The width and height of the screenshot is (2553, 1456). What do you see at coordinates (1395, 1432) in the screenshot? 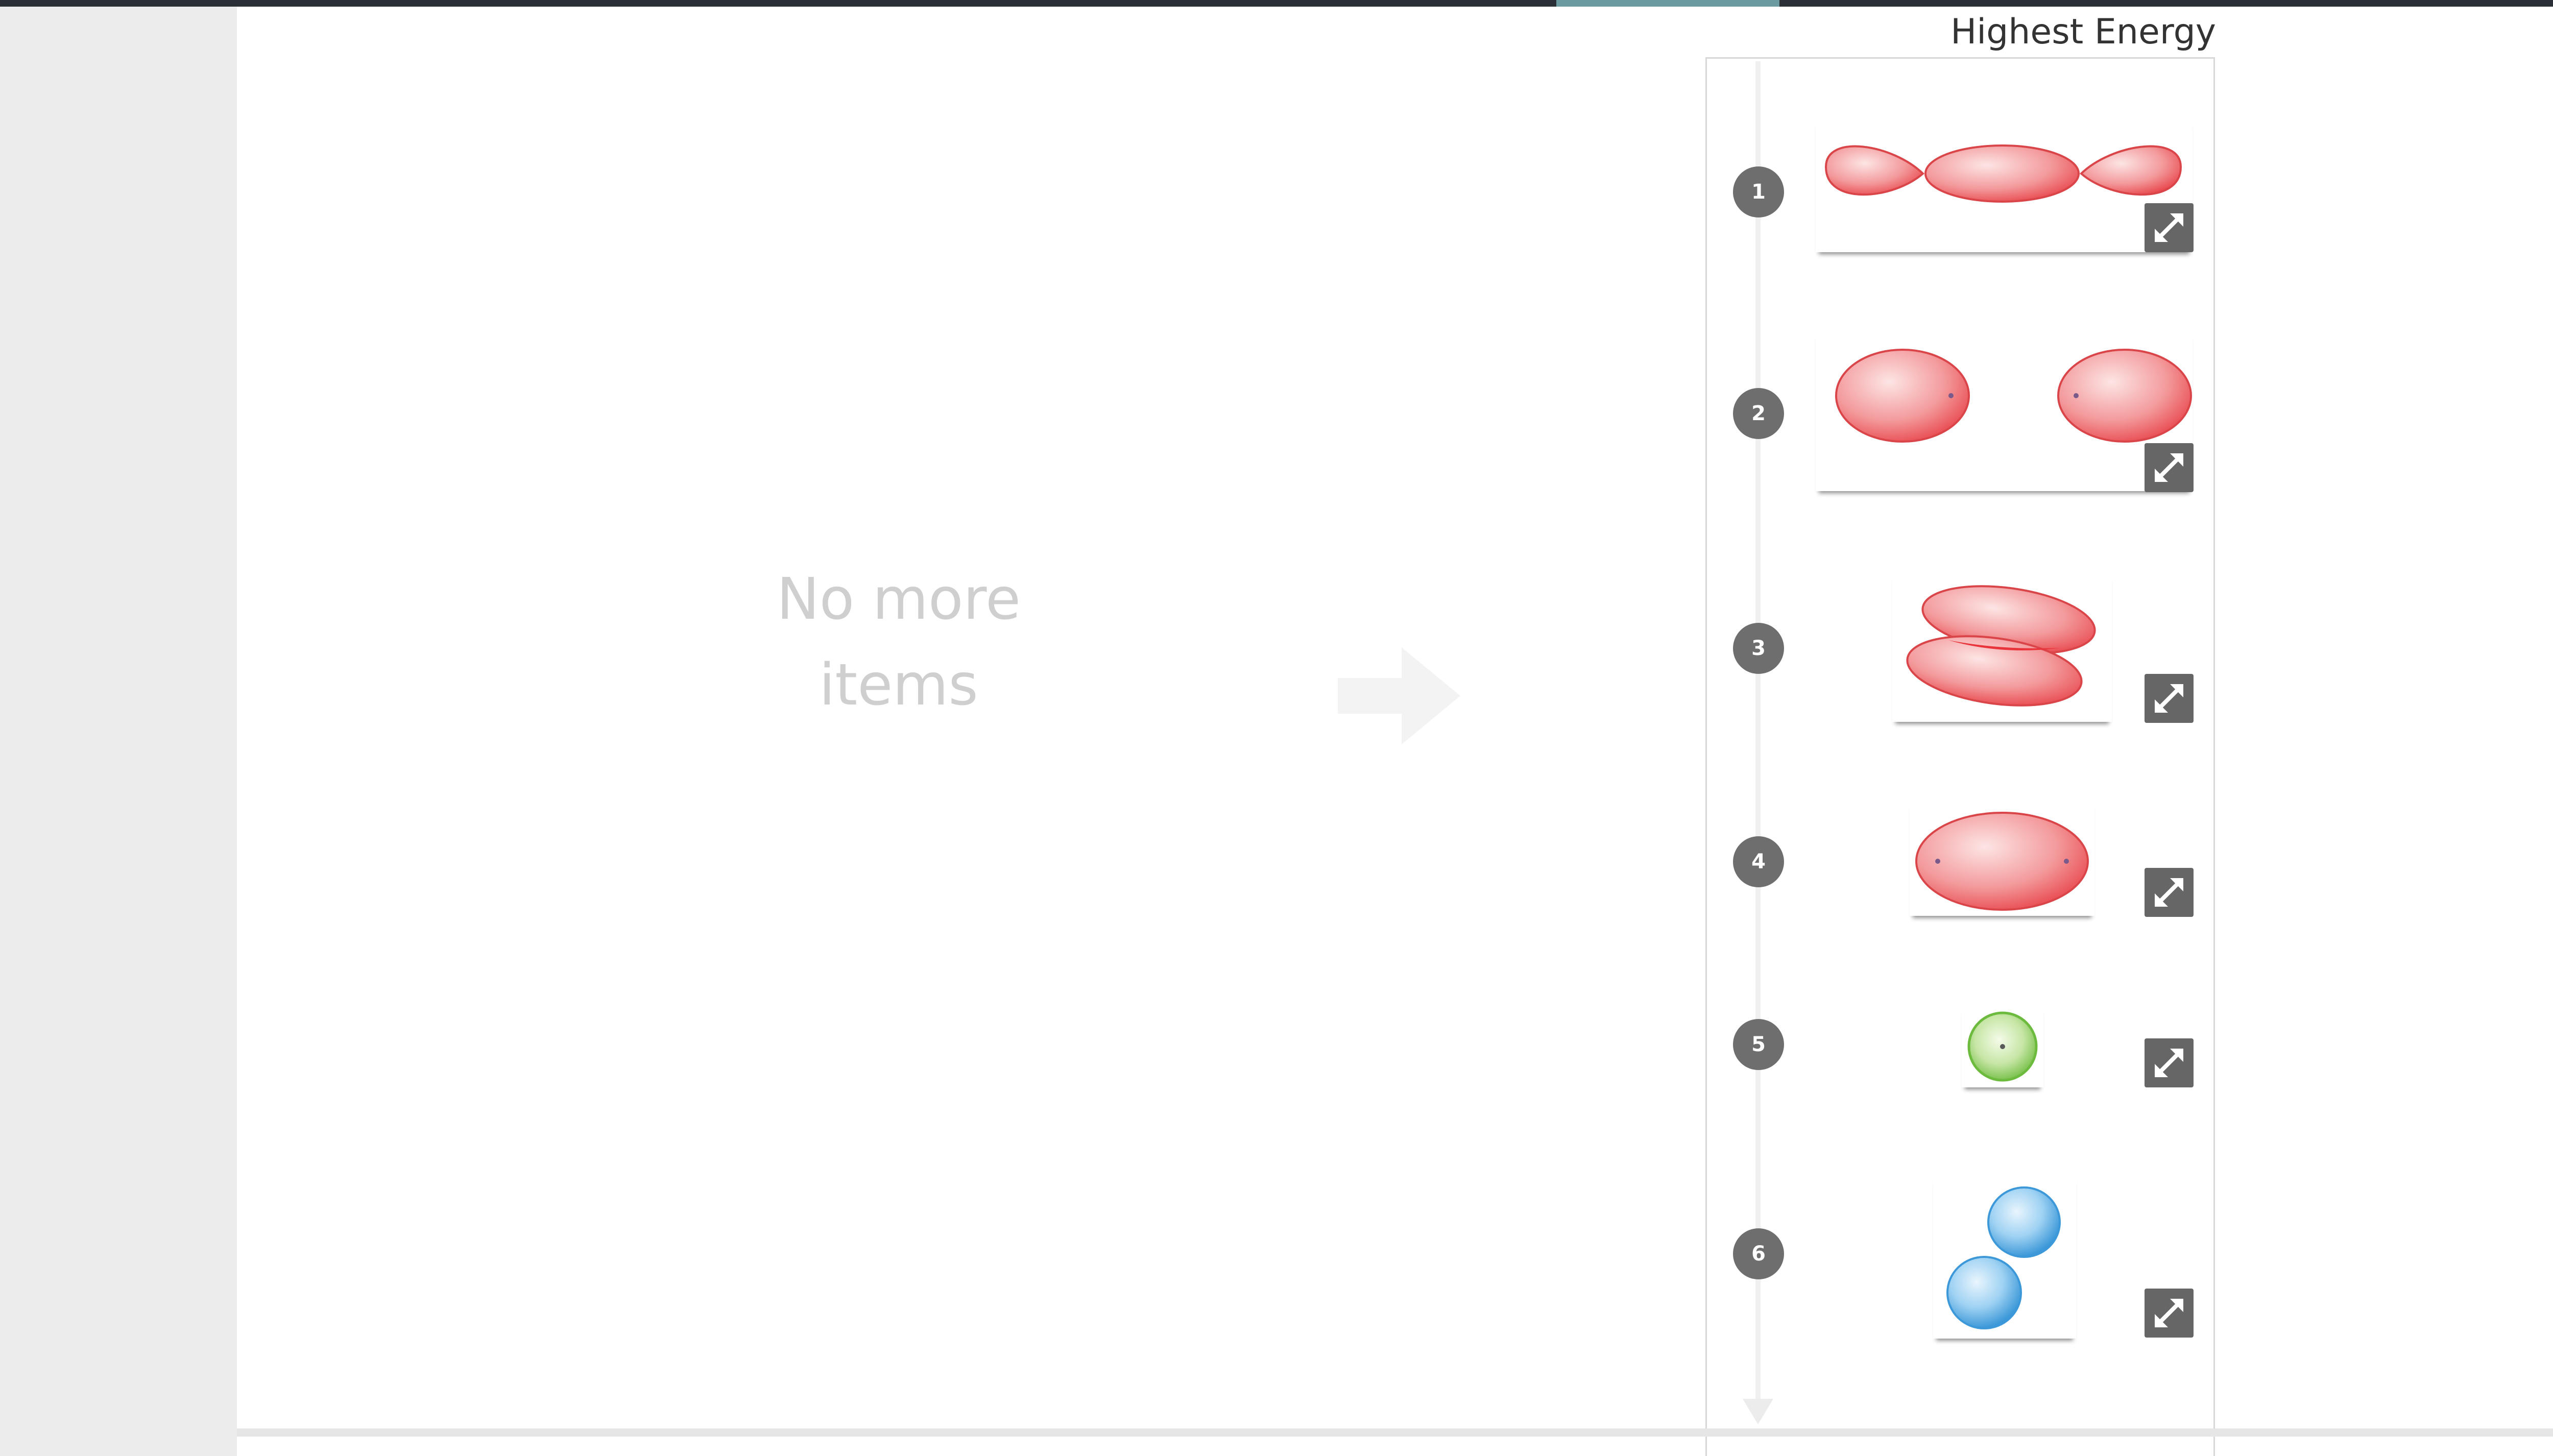
I see `bottom-divider` at bounding box center [1395, 1432].